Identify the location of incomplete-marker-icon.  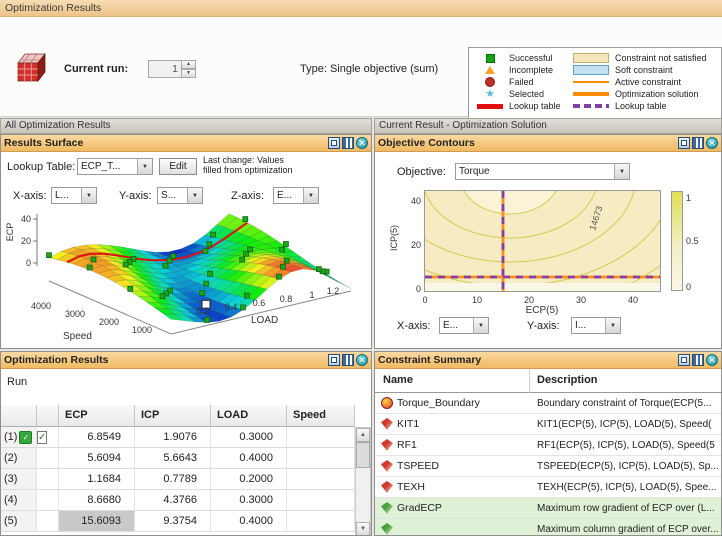
(490, 70).